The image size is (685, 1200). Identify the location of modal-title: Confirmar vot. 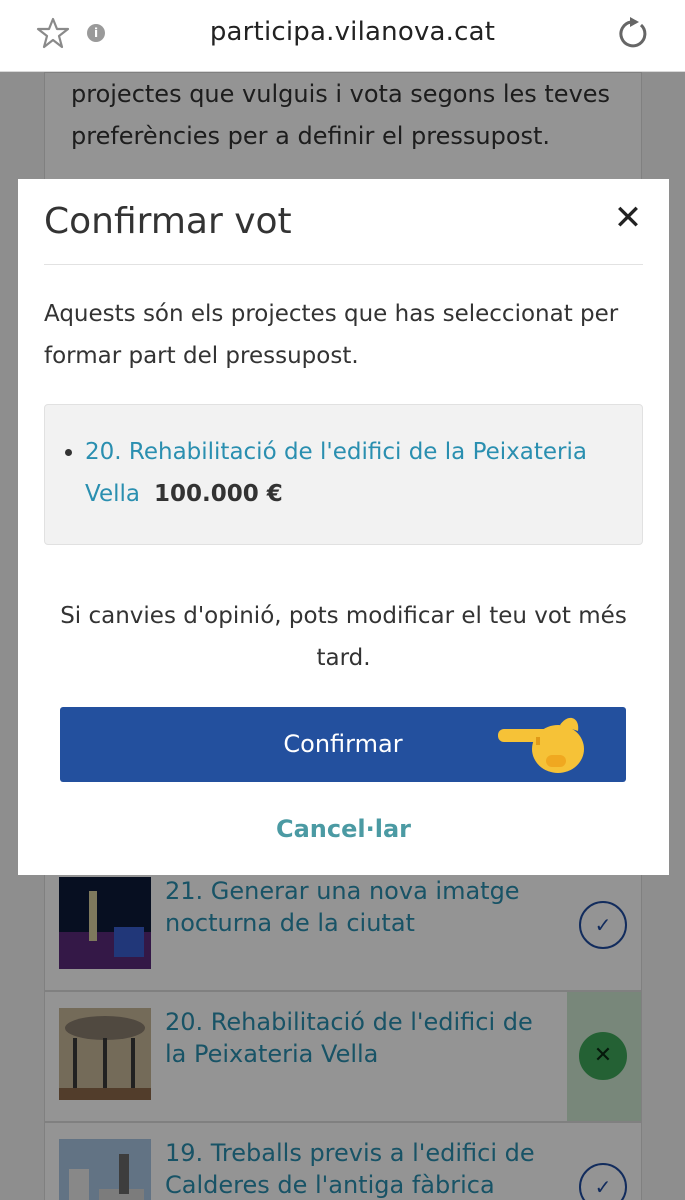
(168, 221).